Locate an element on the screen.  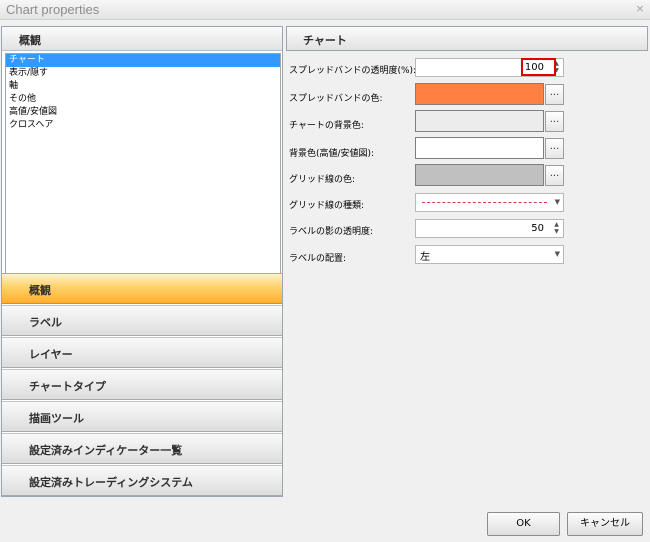
label-shadow-transparency-value: 50 is located at coordinates (537, 228).